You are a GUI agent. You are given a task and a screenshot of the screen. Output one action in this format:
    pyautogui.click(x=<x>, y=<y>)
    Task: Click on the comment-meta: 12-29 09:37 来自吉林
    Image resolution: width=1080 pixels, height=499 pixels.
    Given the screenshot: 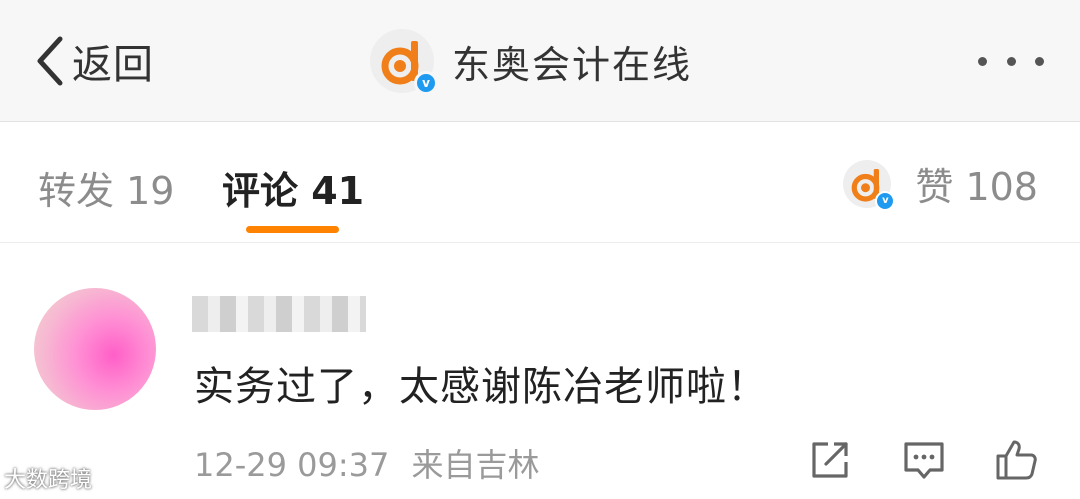 What is the action you would take?
    pyautogui.click(x=367, y=463)
    